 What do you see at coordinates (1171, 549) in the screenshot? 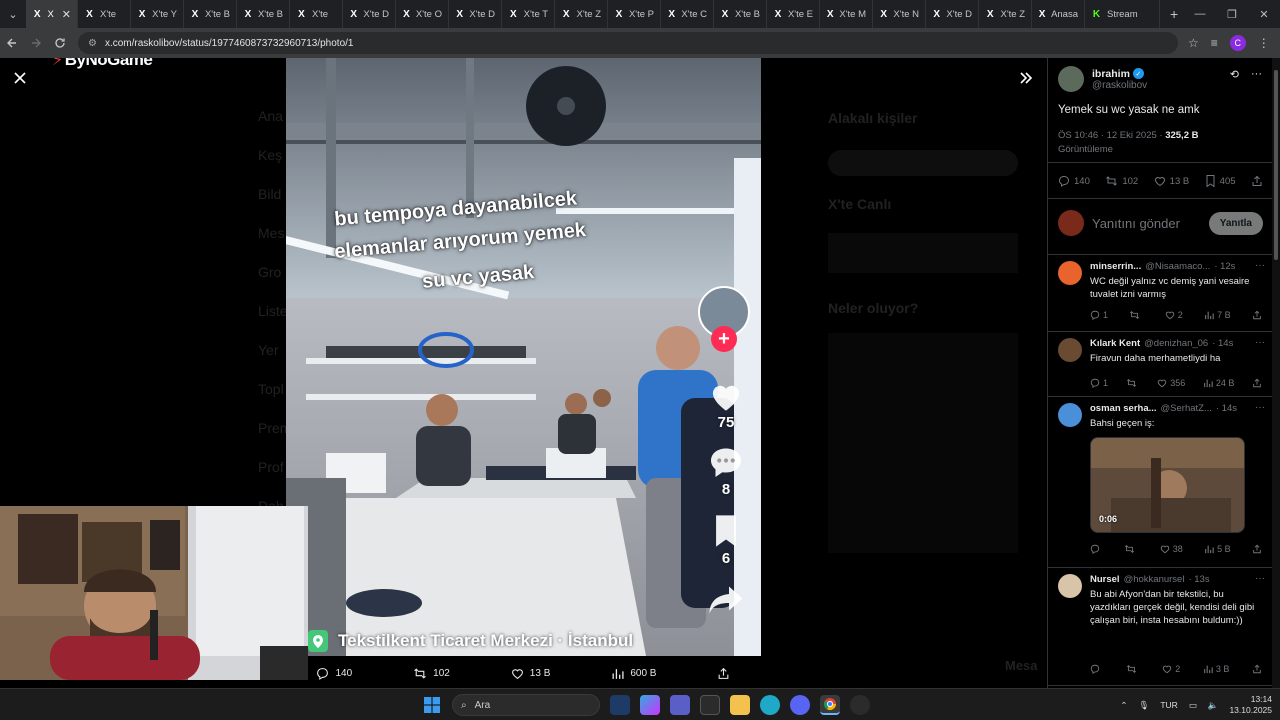
I see `reply-like-button: 38` at bounding box center [1171, 549].